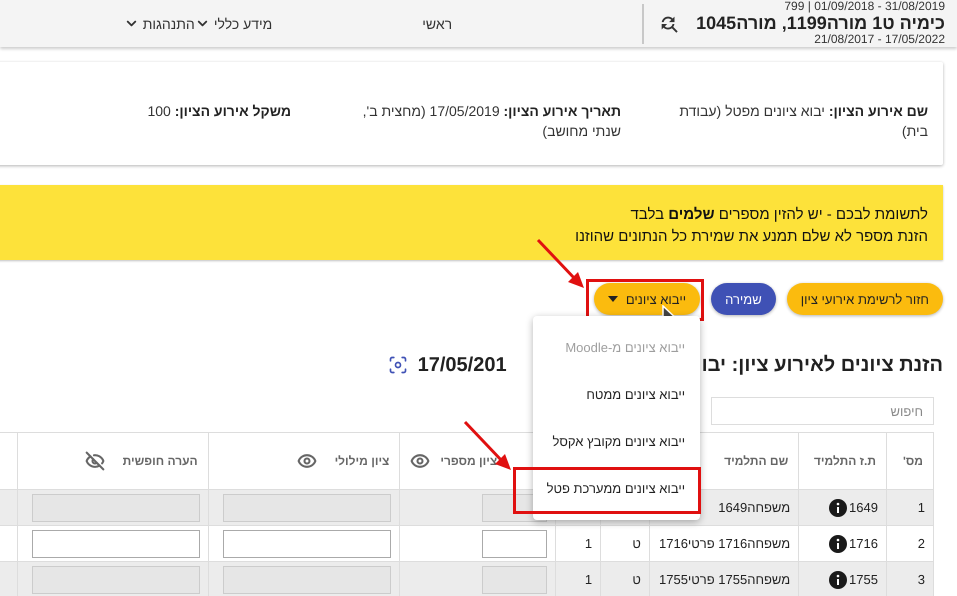 This screenshot has height=596, width=957. Describe the element at coordinates (619, 441) in the screenshot. I see `menu-item: ייבוא ציונים מקובץ אקסל` at that location.